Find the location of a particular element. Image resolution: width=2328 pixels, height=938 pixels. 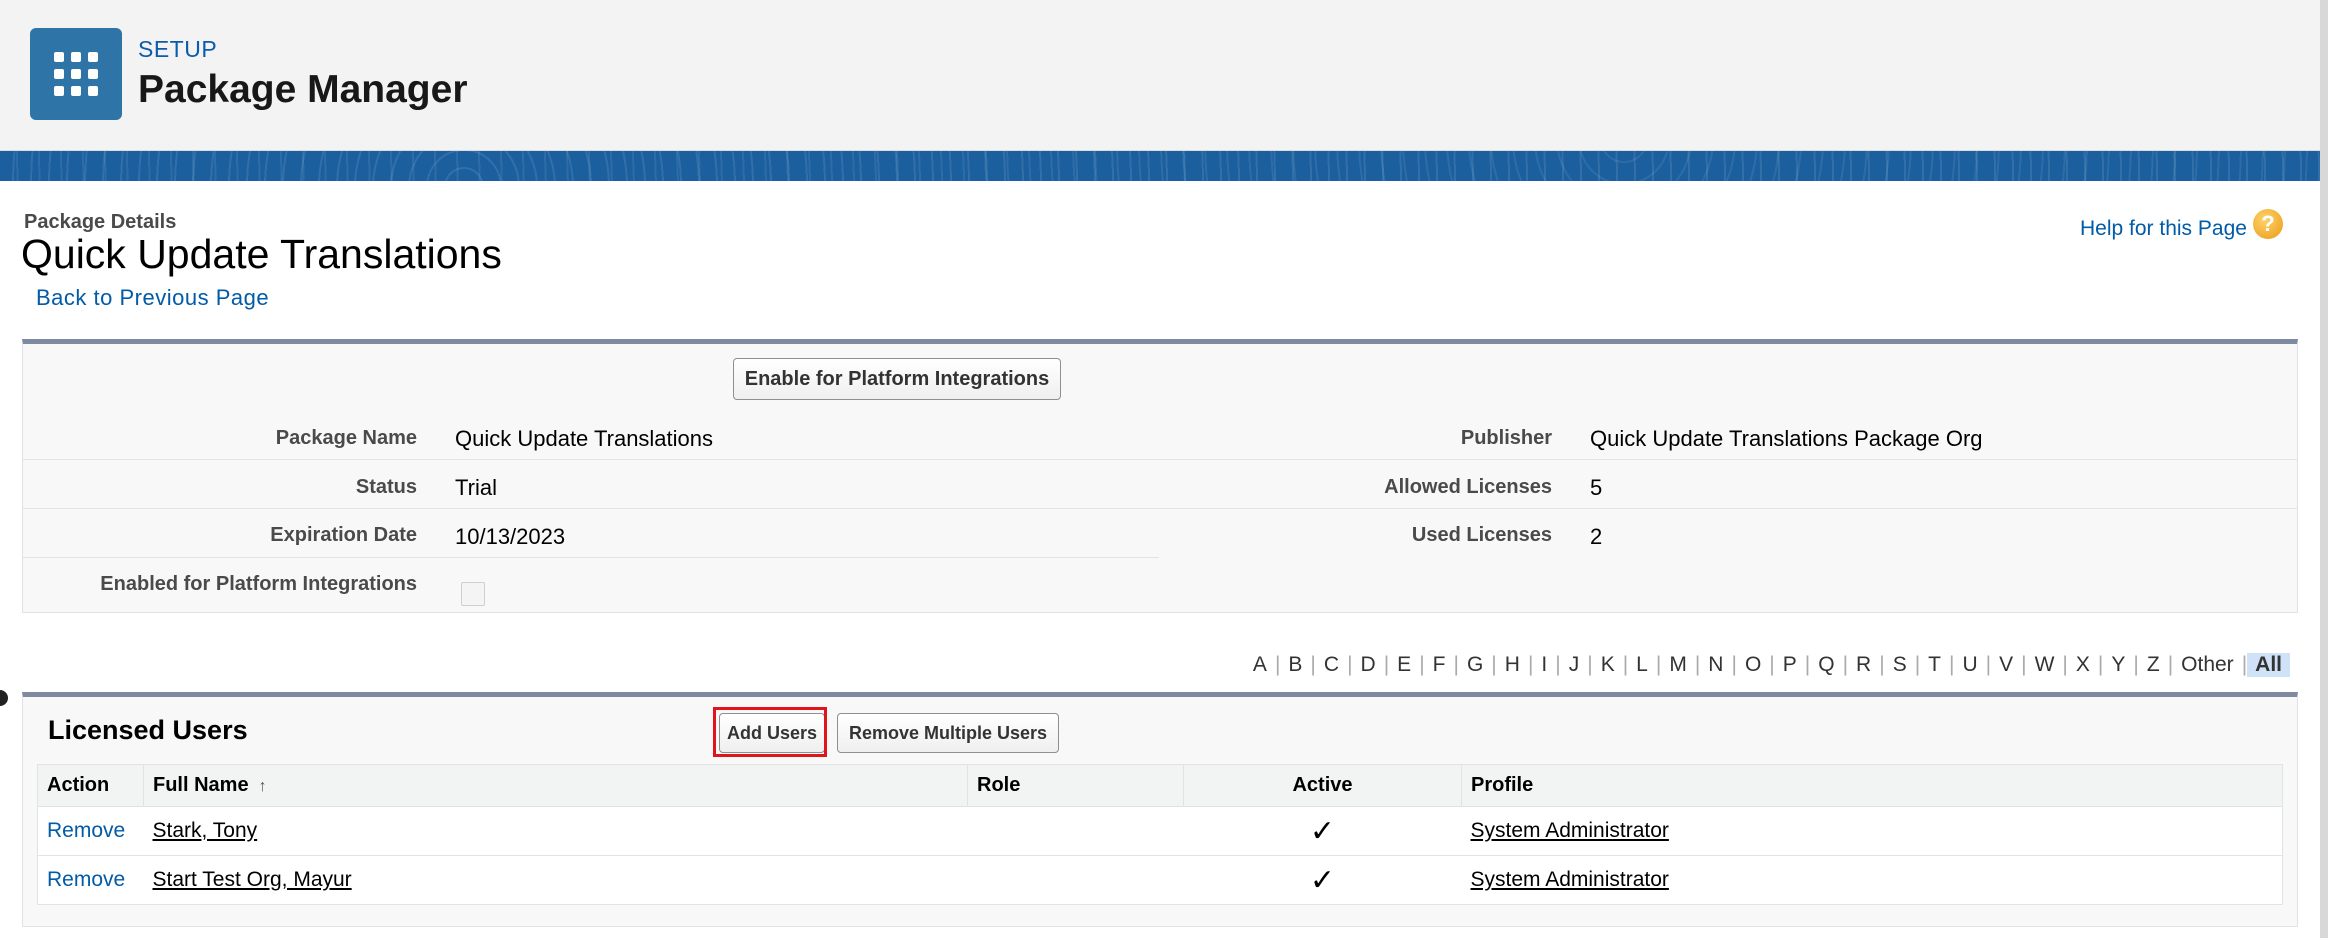

sort-ascending-icon: ↑ is located at coordinates (263, 786).